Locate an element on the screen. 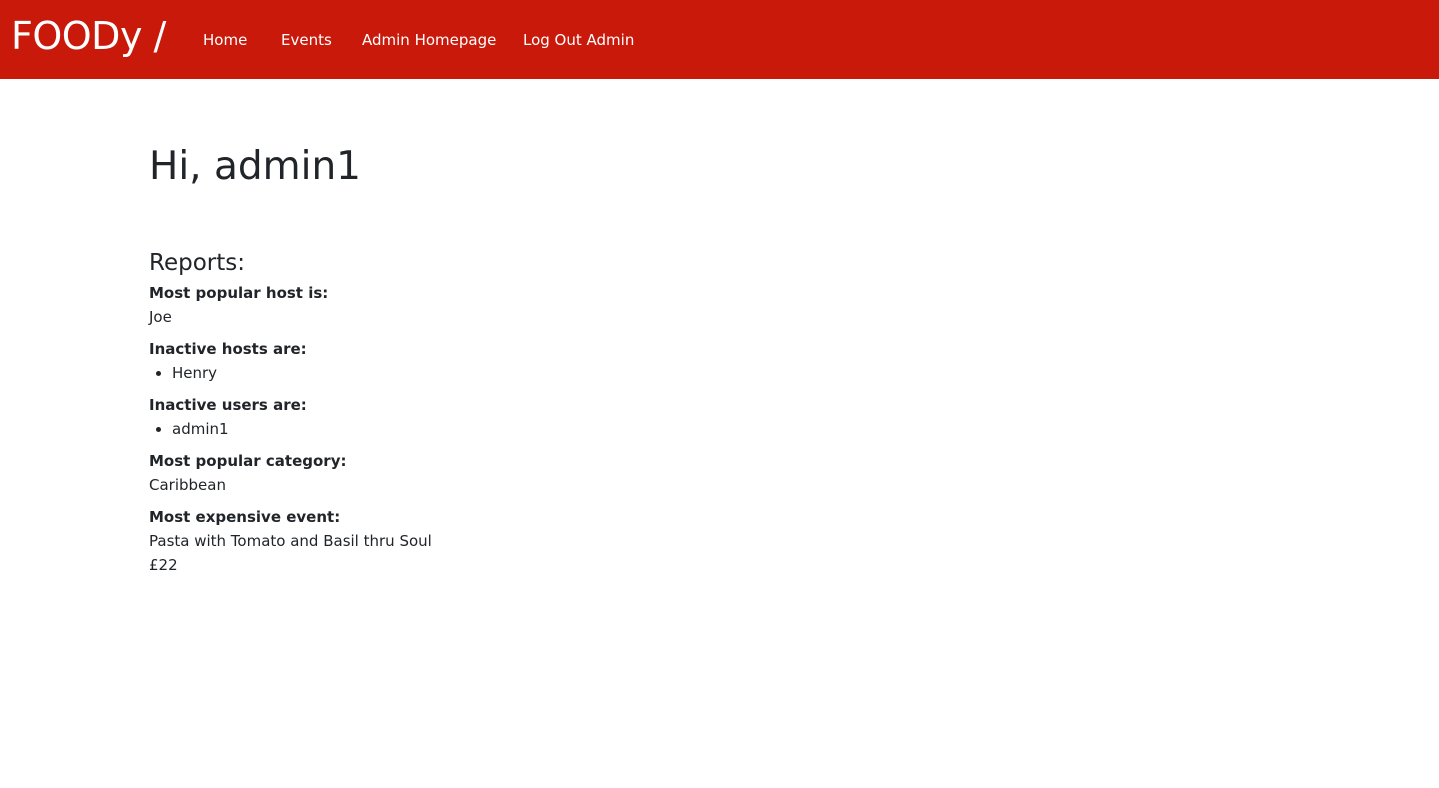 The image size is (1439, 788). nav-home-link: Home is located at coordinates (225, 40).